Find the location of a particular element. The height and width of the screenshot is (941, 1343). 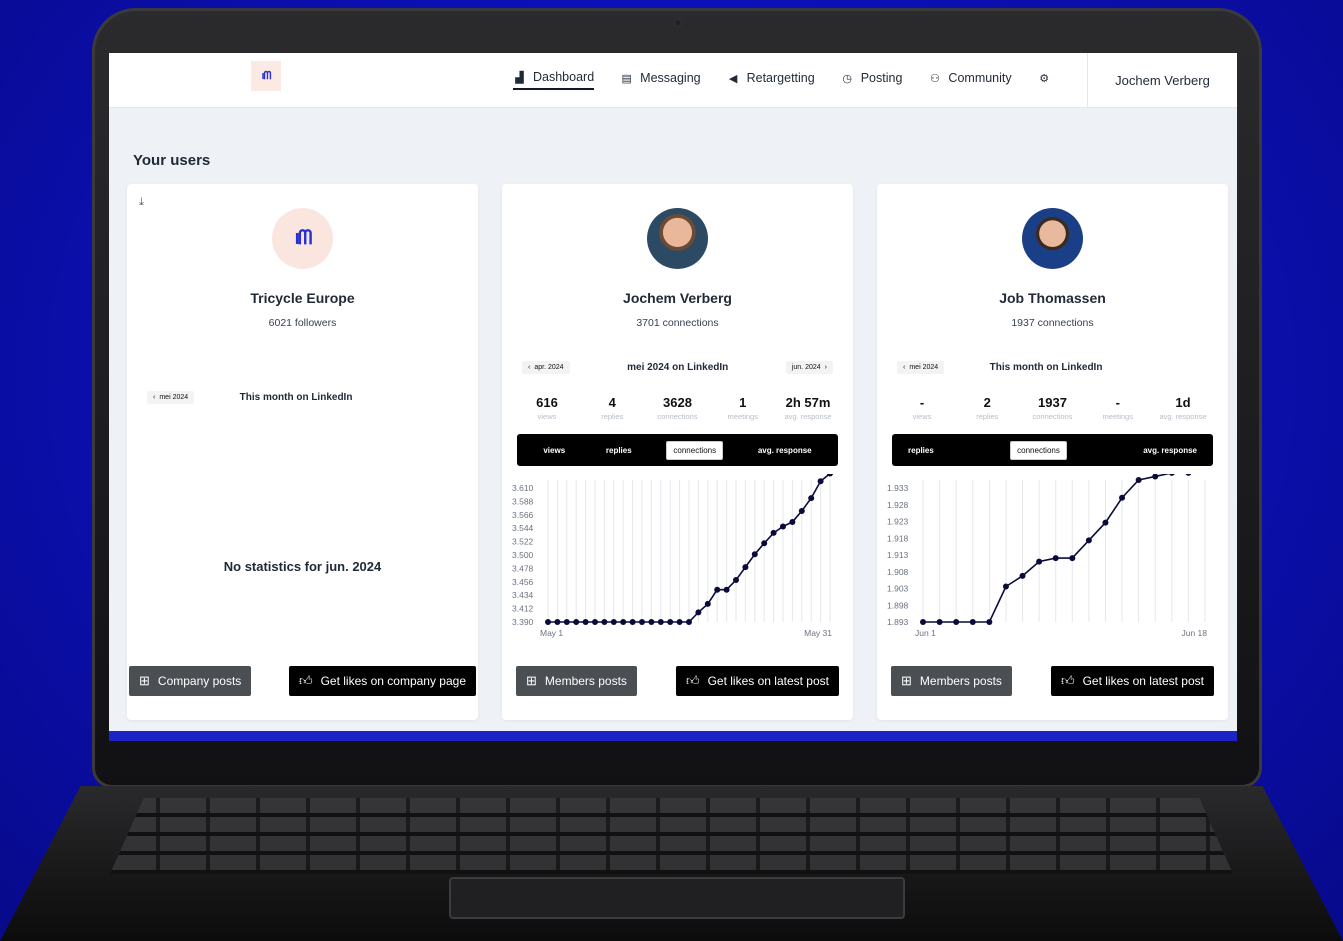

get-likes-button: 👍︎ Get likes on company page is located at coordinates (382, 681).